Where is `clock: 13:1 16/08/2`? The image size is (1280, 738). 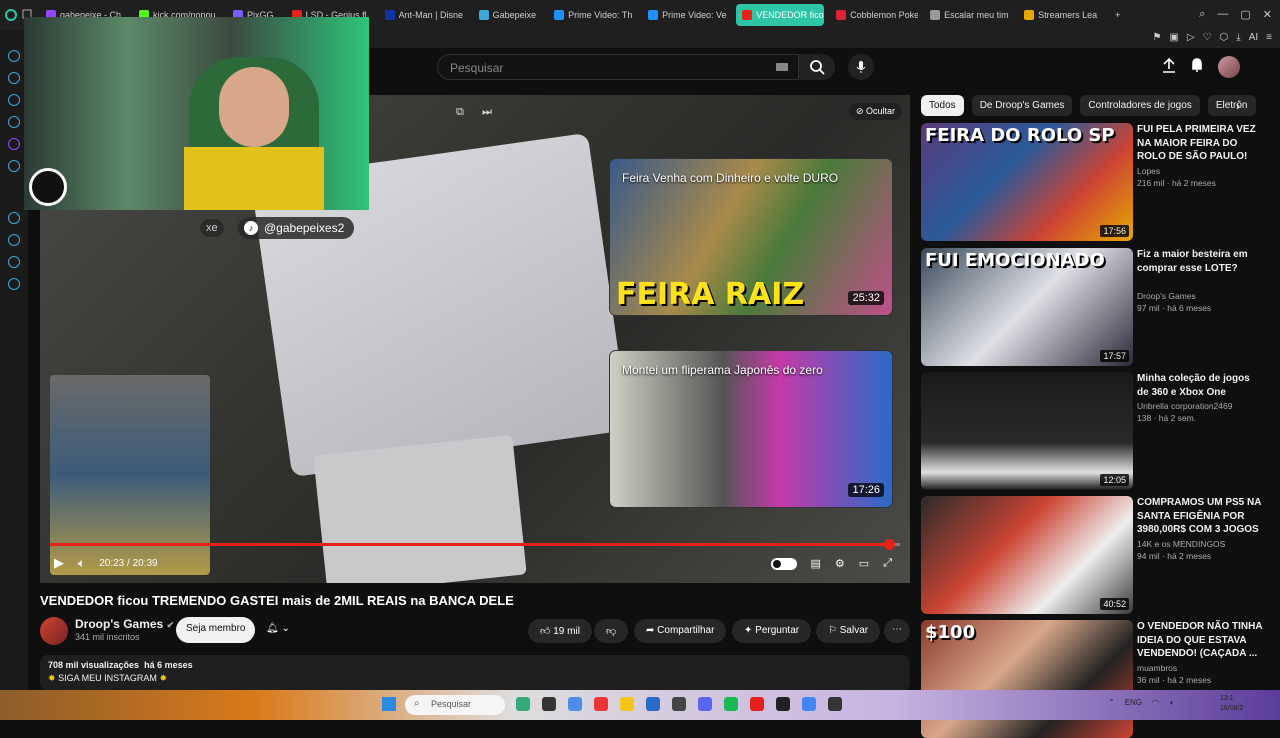
clock: 13:1 16/08/2 is located at coordinates (1231, 704).